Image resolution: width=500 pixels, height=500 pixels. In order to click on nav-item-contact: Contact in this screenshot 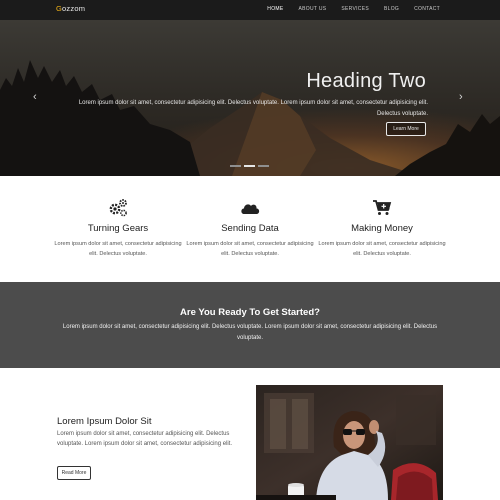, I will do `click(427, 9)`.